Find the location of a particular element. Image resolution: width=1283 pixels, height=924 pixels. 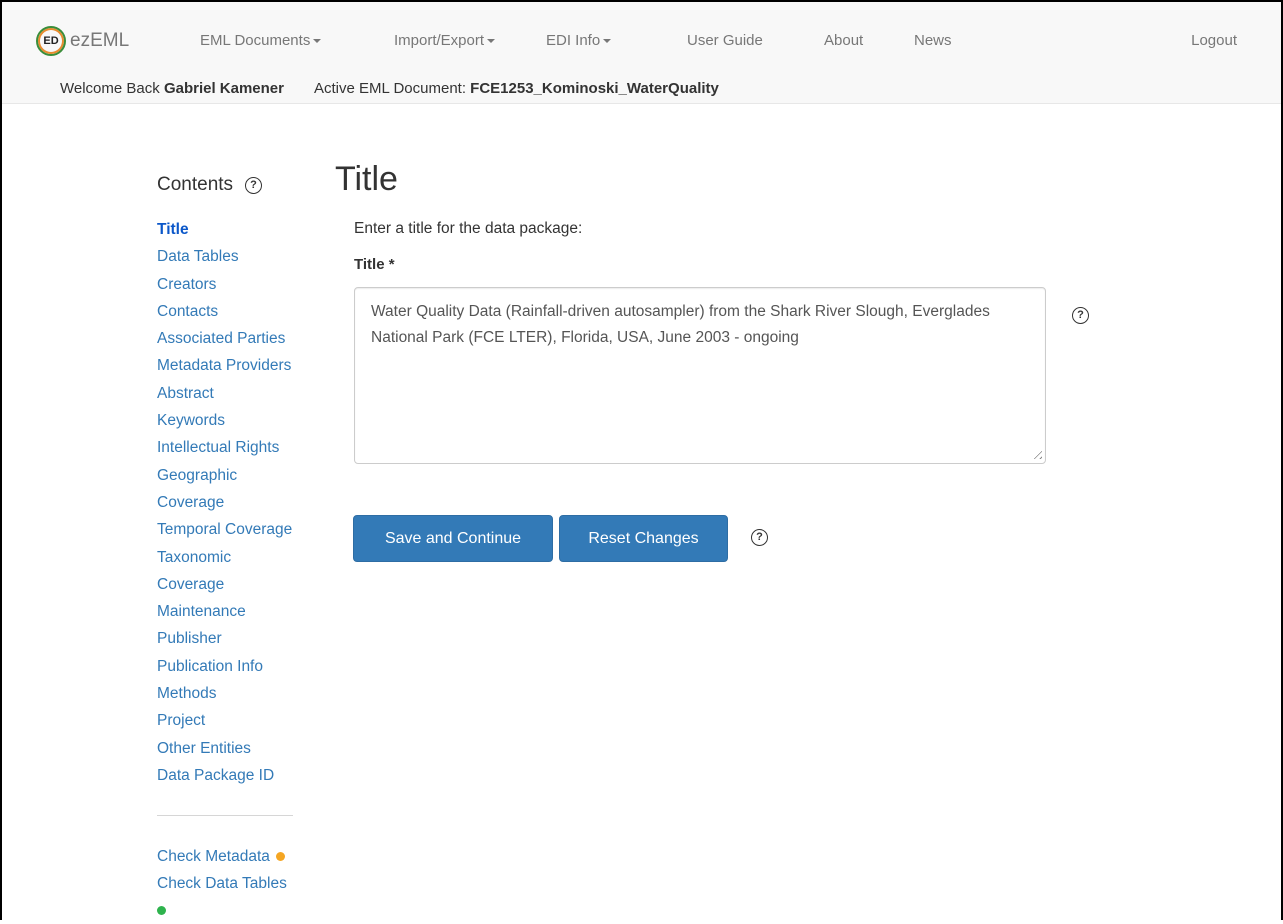

save-and-continue-button: Save and Continue is located at coordinates (453, 538).